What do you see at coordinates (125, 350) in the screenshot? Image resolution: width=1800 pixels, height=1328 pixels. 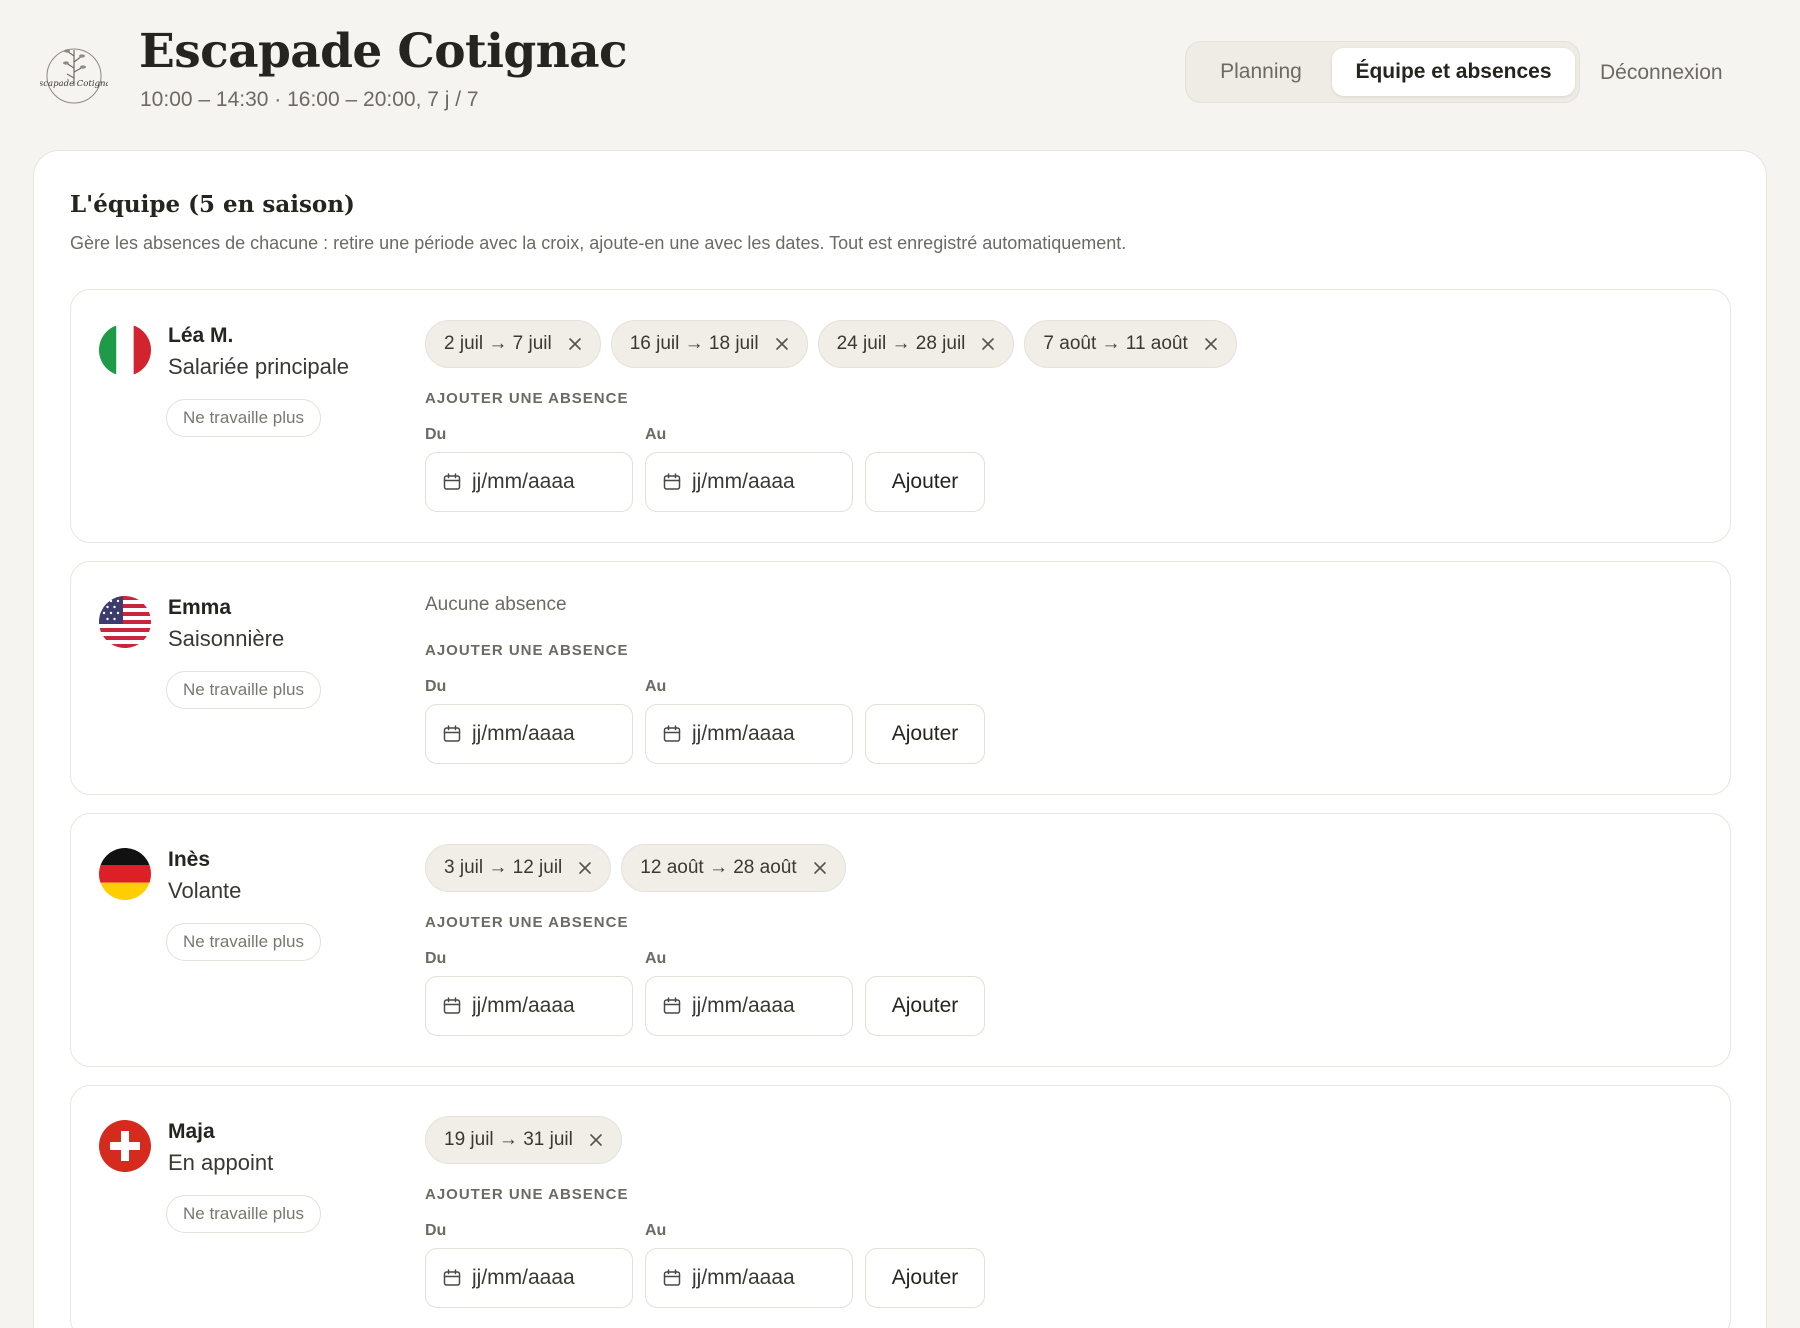 I see `italy-flag-icon` at bounding box center [125, 350].